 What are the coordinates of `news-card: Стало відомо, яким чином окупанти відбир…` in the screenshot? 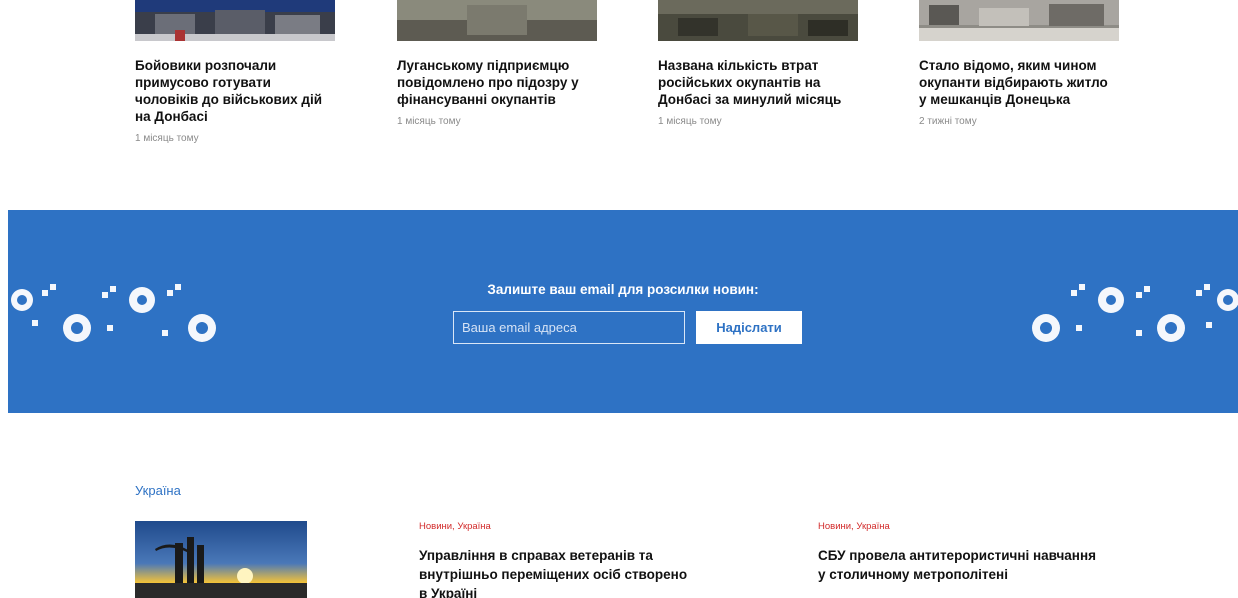 It's located at (1019, 63).